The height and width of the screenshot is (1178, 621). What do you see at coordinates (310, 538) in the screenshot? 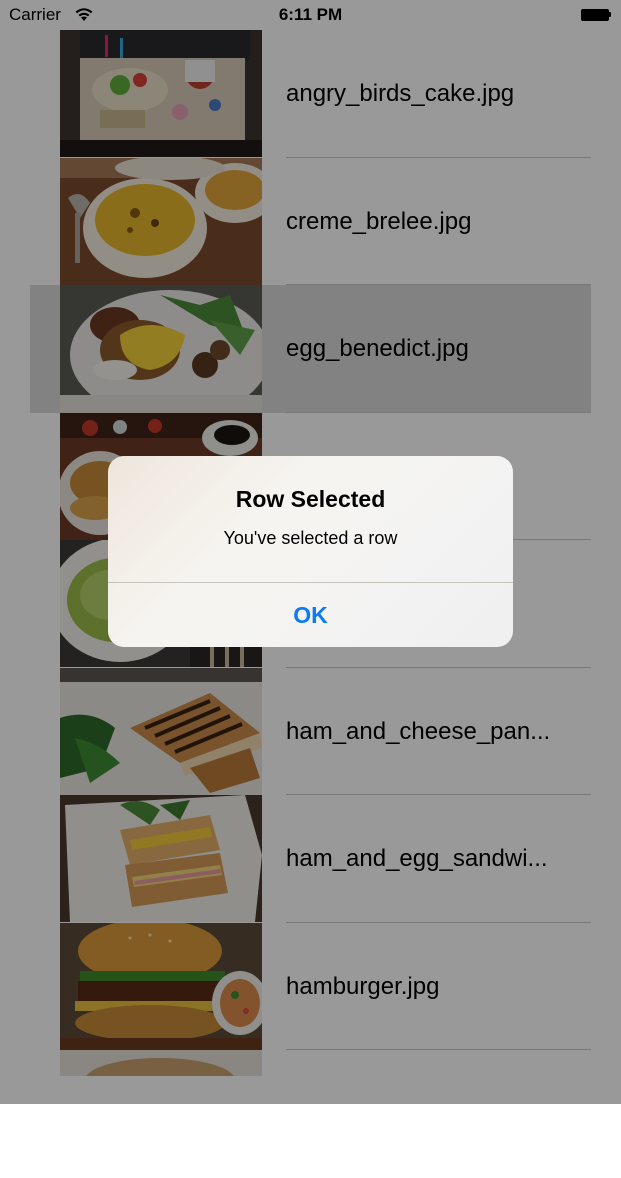
I see `alert-message: You've selected a row` at bounding box center [310, 538].